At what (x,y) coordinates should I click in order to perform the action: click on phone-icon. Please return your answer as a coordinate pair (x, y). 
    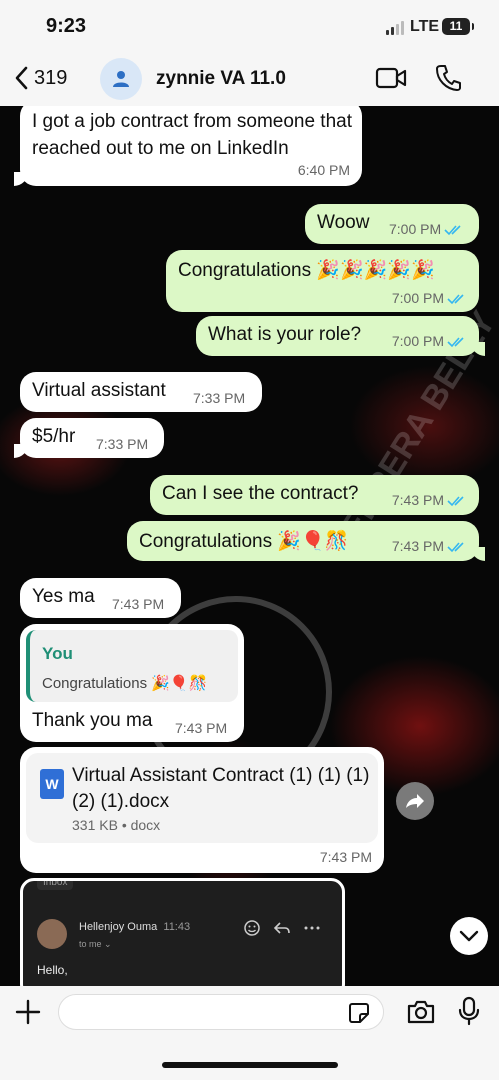
    Looking at the image, I should click on (448, 78).